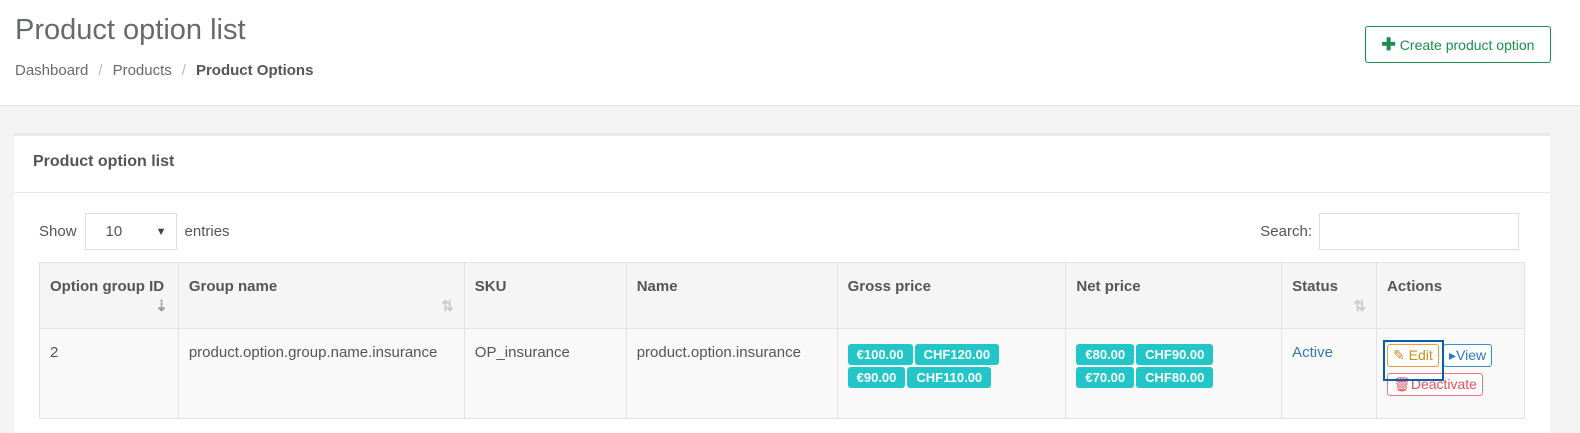 The image size is (1580, 433). Describe the element at coordinates (109, 295) in the screenshot. I see `col-option-group-id: Option group ID ⇣` at that location.